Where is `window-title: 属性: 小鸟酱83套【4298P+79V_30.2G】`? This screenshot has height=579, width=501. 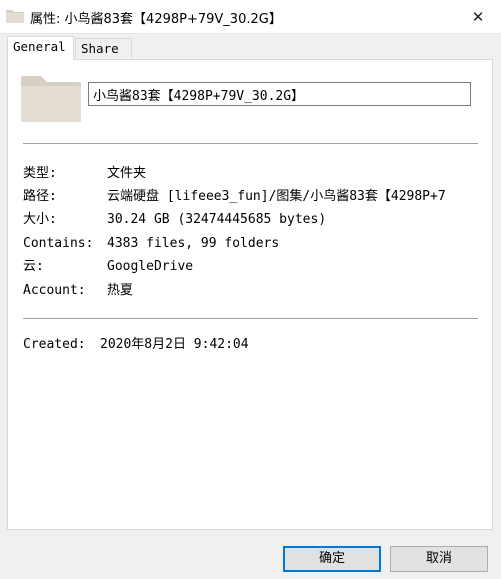
window-title: 属性: 小鸟酱83套【4298P+79V_30.2G】 is located at coordinates (156, 19).